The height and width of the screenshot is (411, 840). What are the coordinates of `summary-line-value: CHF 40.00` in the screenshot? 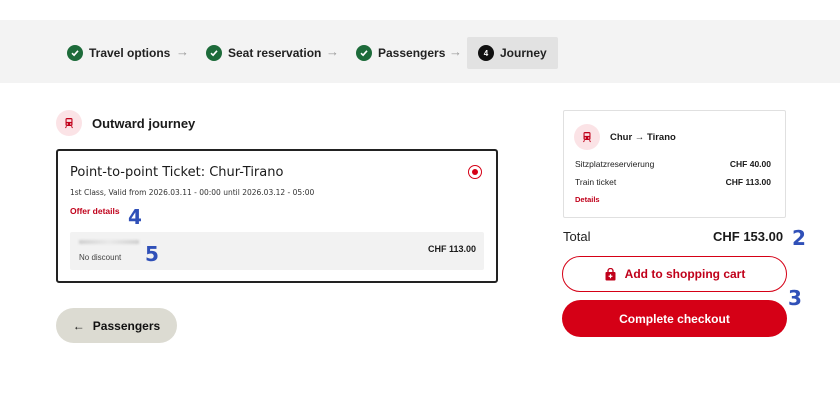 It's located at (750, 164).